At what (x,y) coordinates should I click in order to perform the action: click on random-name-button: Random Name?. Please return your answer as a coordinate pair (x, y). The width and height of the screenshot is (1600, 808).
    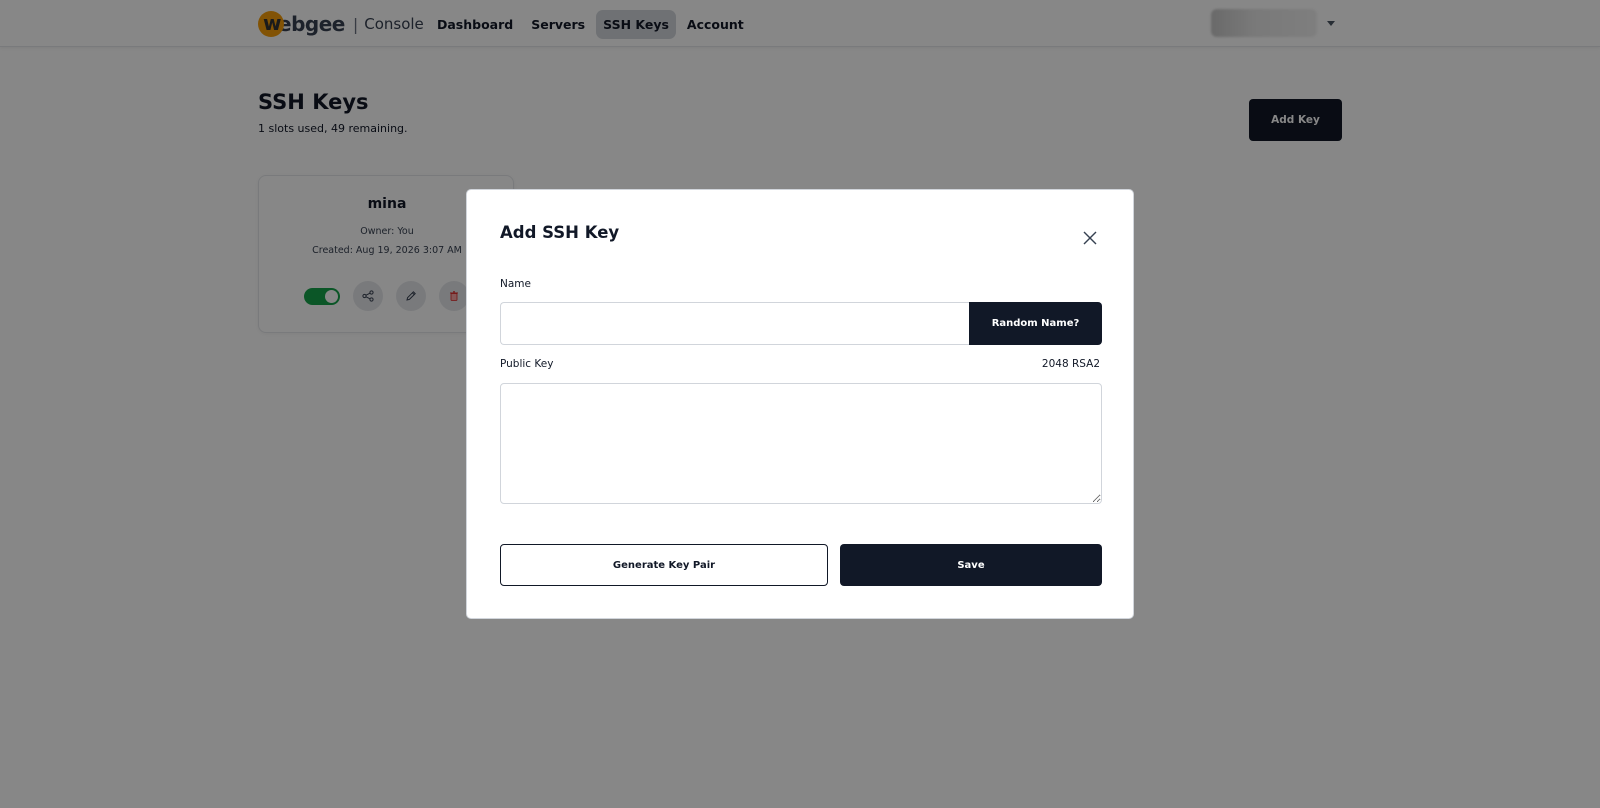
    Looking at the image, I should click on (1035, 323).